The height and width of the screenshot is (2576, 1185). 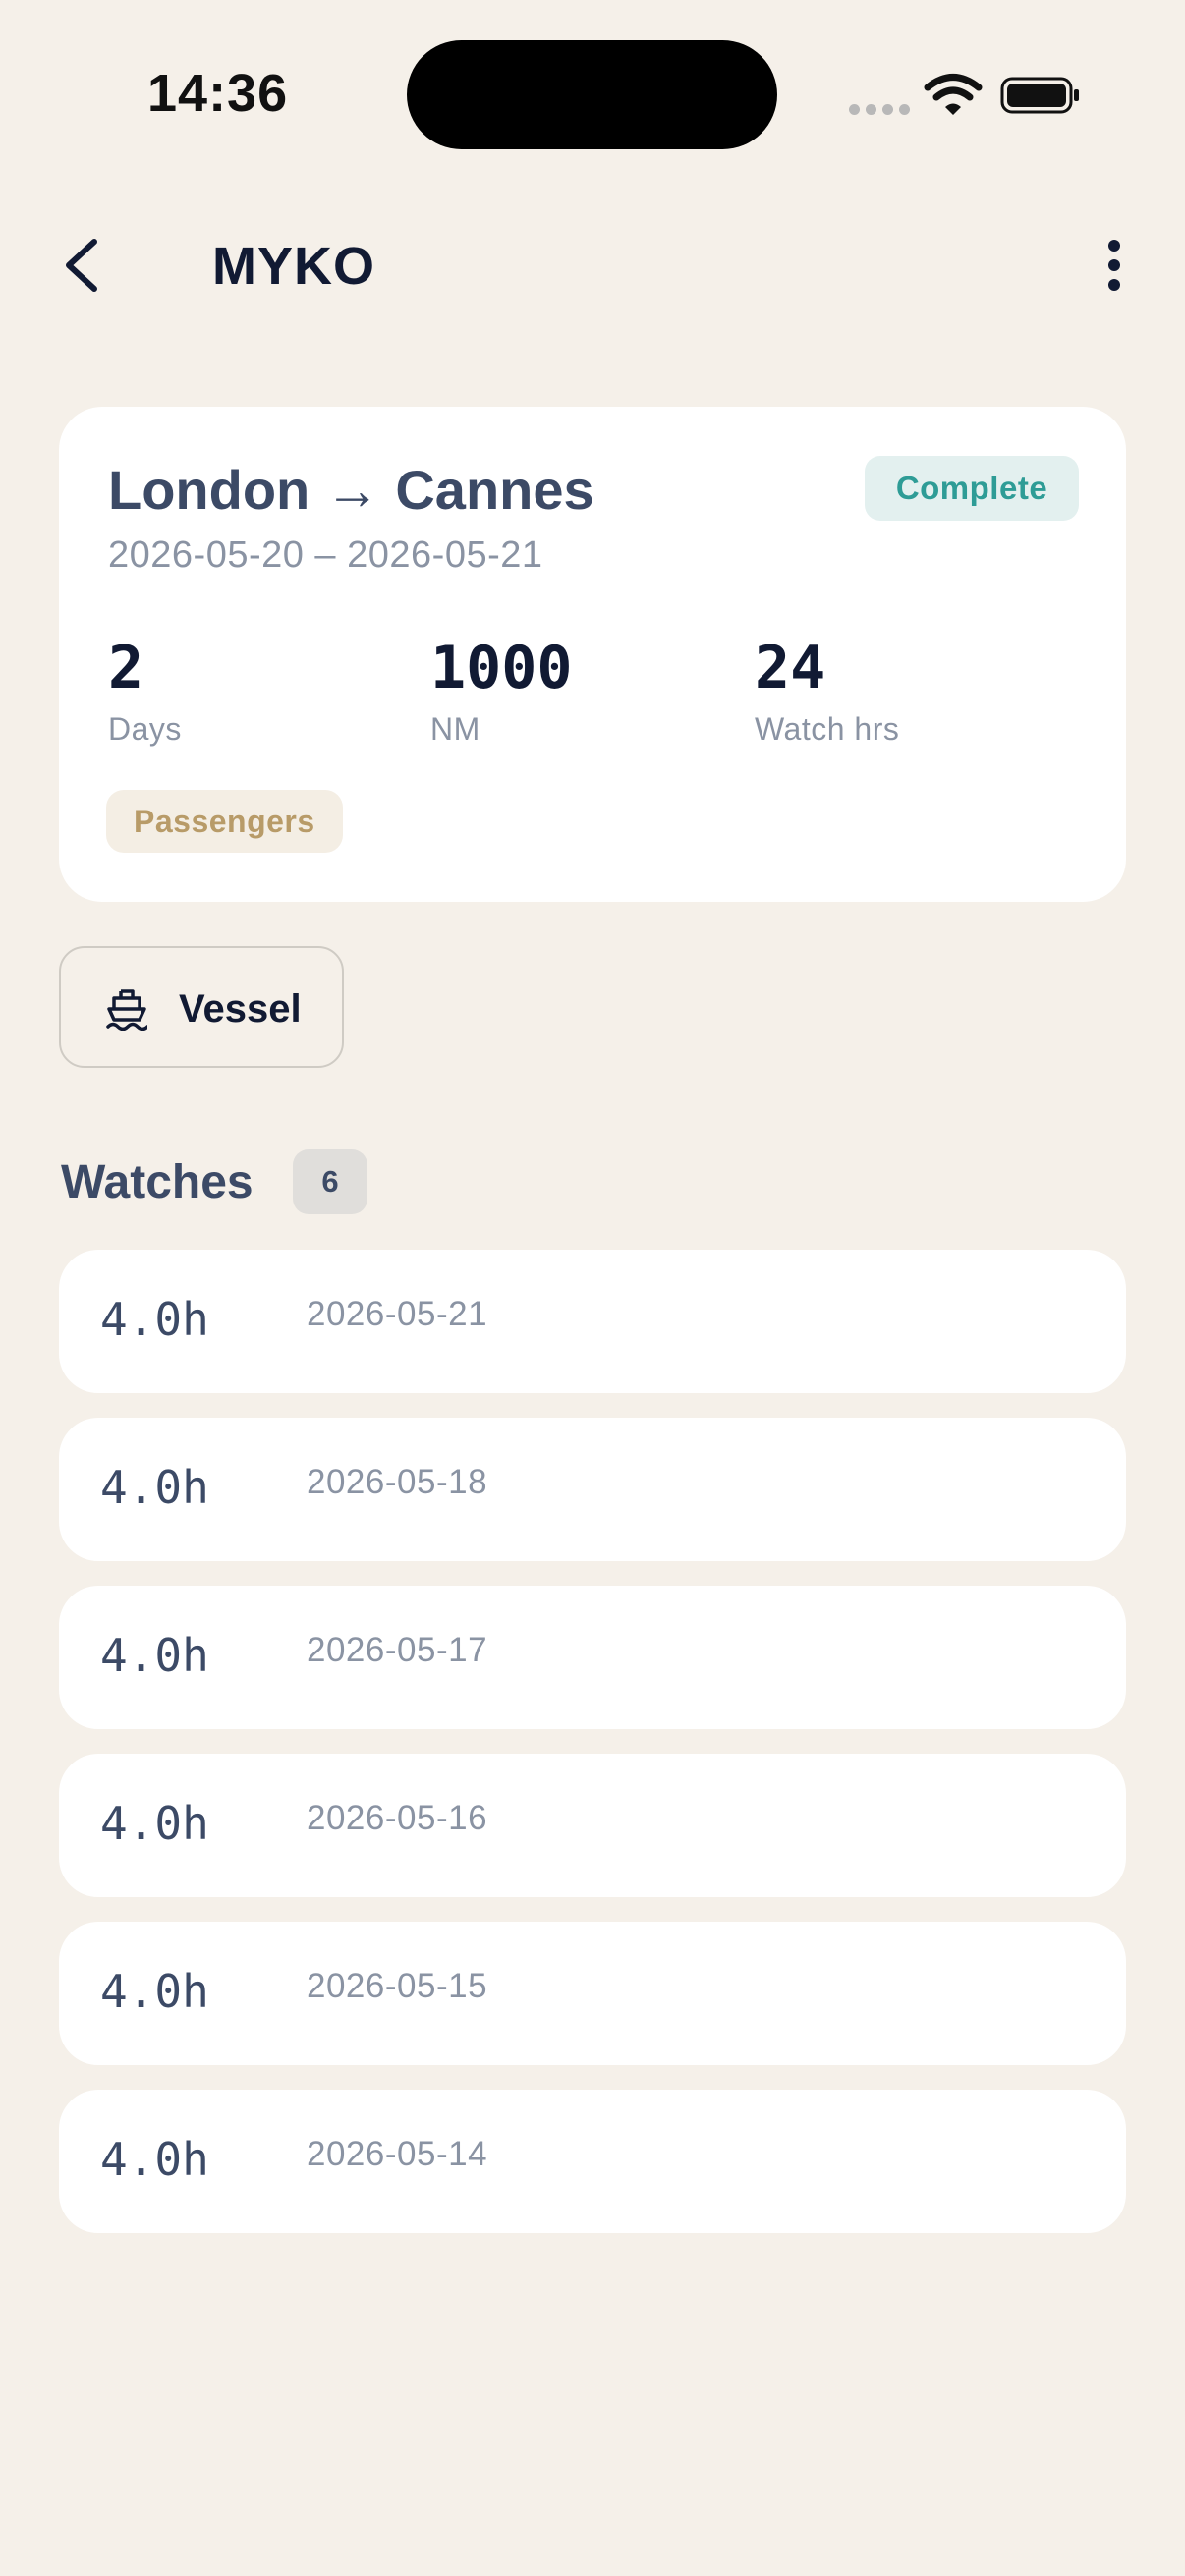 I want to click on watch-row: 4.0h 2026-05-14, so click(x=592, y=2161).